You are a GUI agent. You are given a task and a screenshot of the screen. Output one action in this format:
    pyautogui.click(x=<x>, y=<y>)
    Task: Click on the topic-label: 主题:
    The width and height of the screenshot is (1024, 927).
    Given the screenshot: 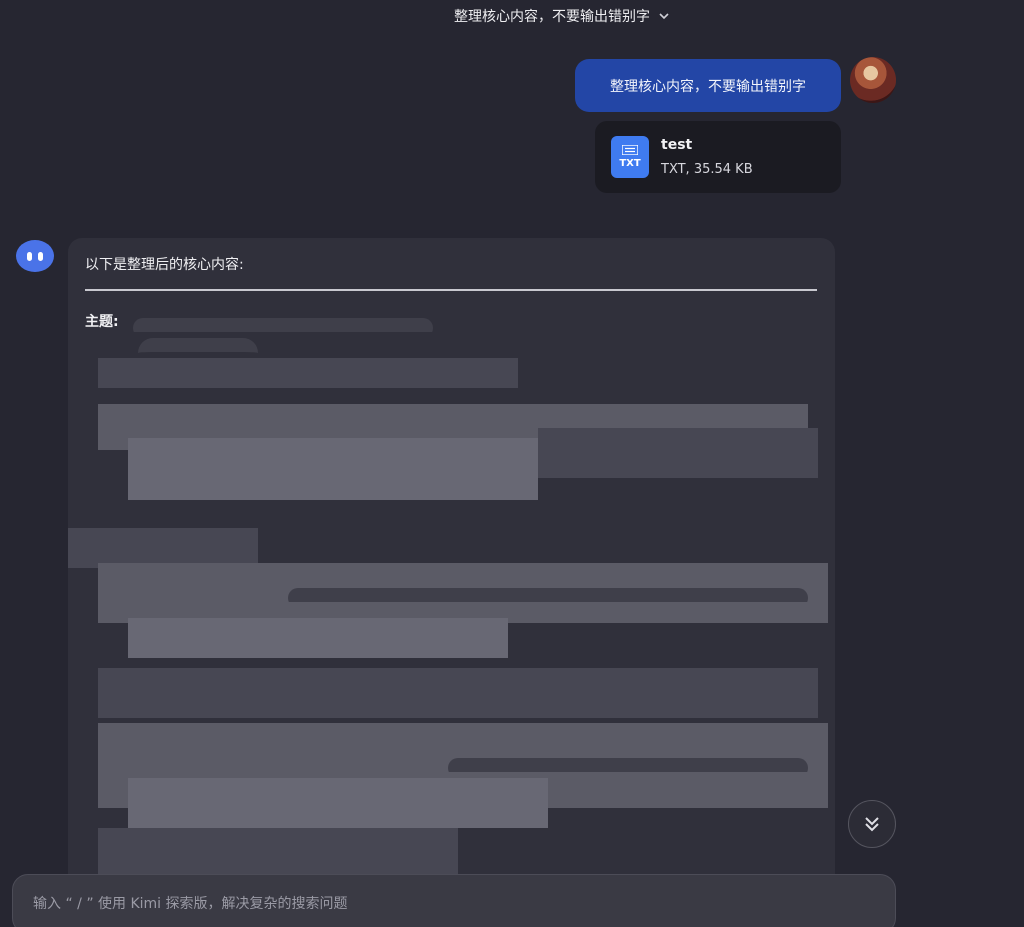 What is the action you would take?
    pyautogui.click(x=102, y=322)
    